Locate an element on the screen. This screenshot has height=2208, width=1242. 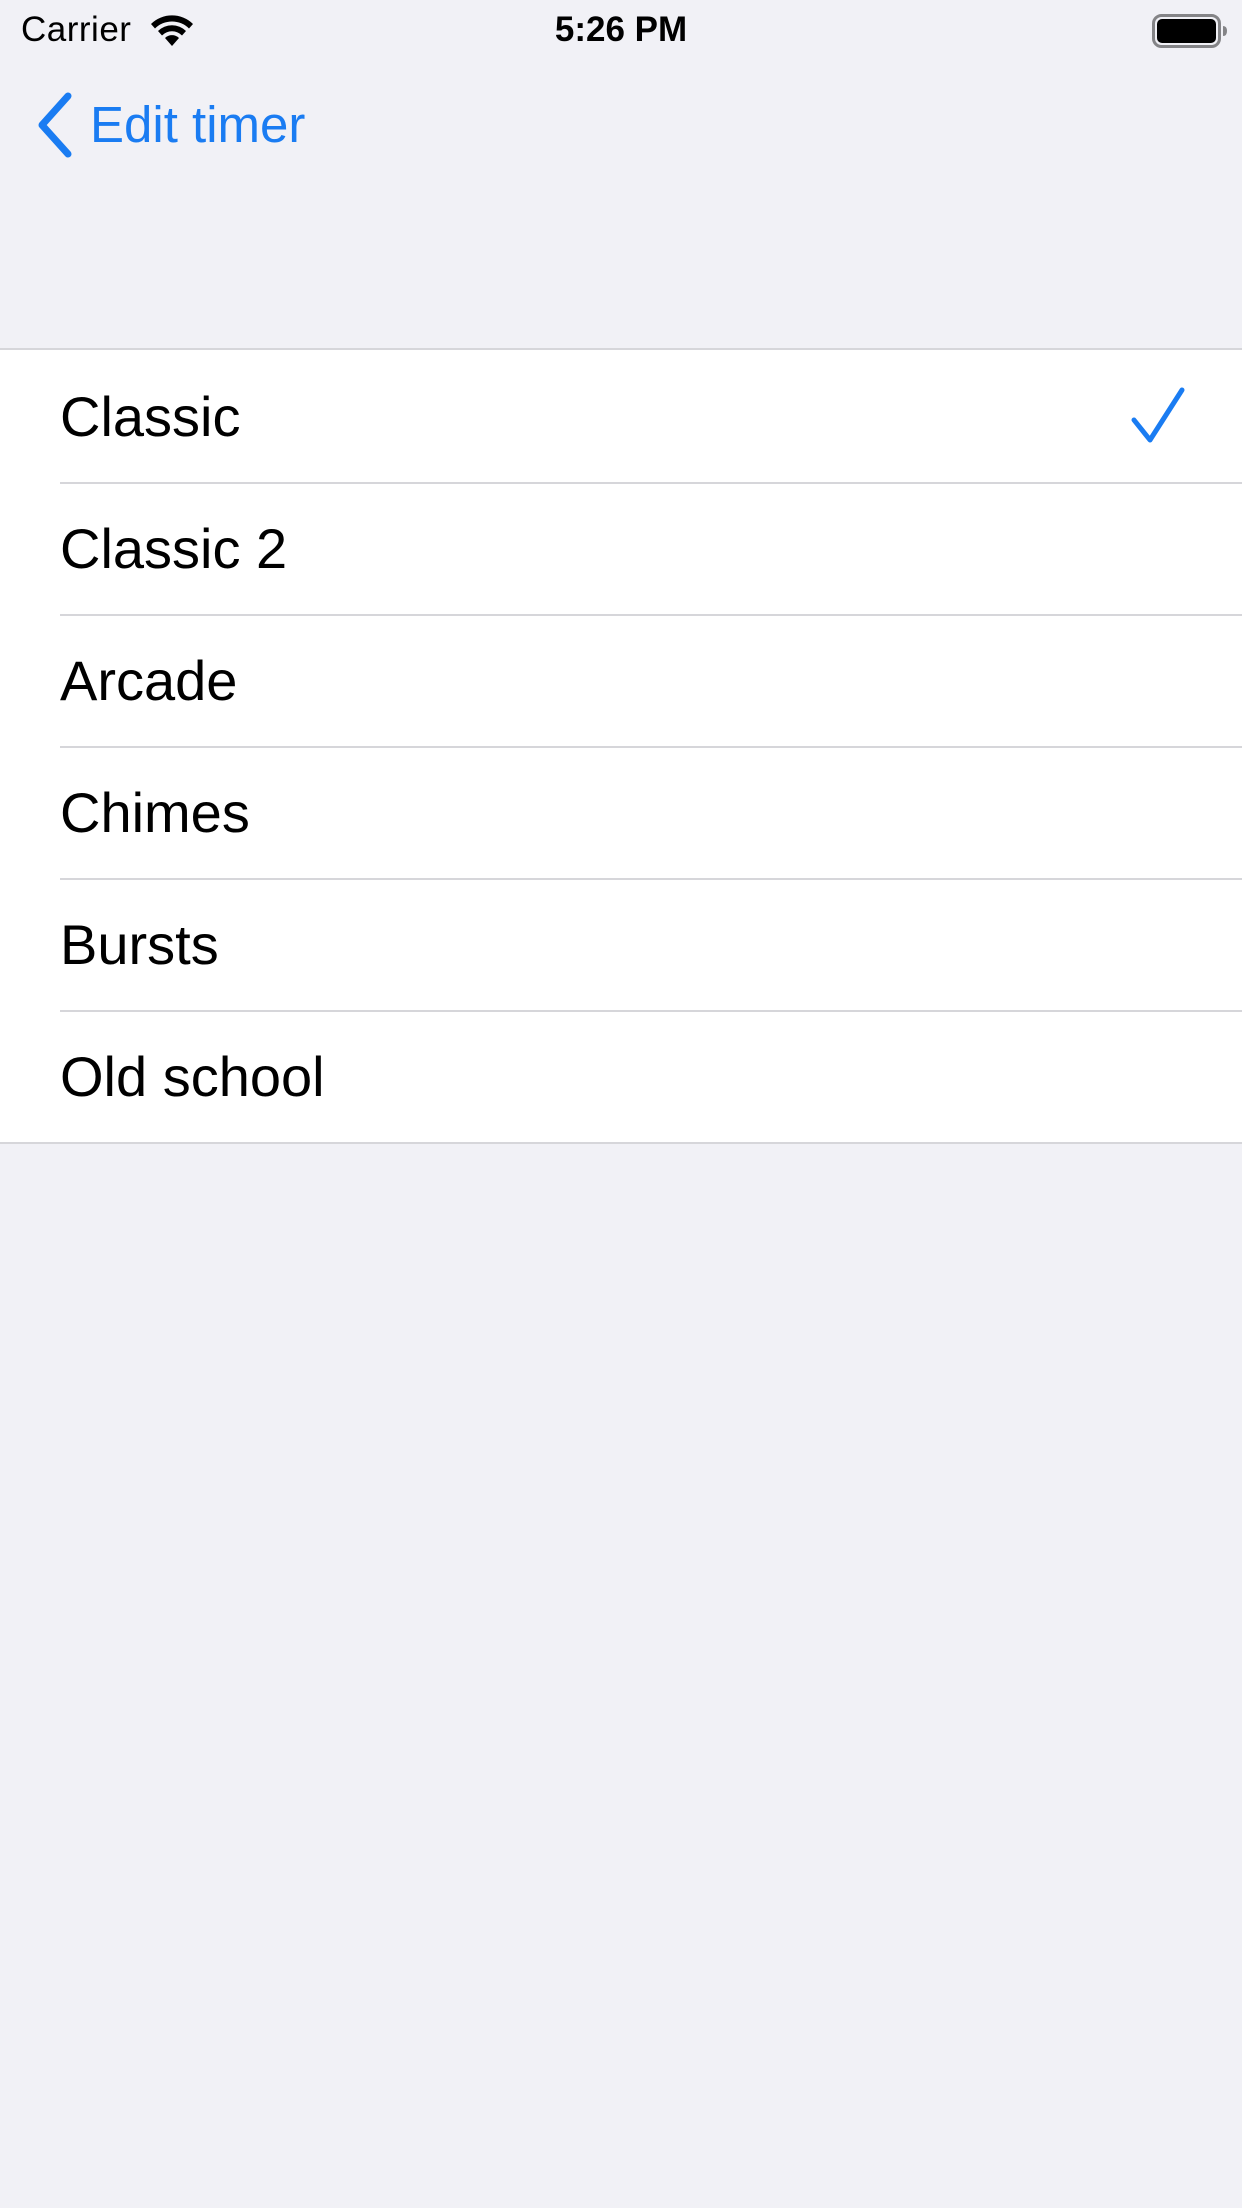
list-item-label: Old school is located at coordinates (192, 1076).